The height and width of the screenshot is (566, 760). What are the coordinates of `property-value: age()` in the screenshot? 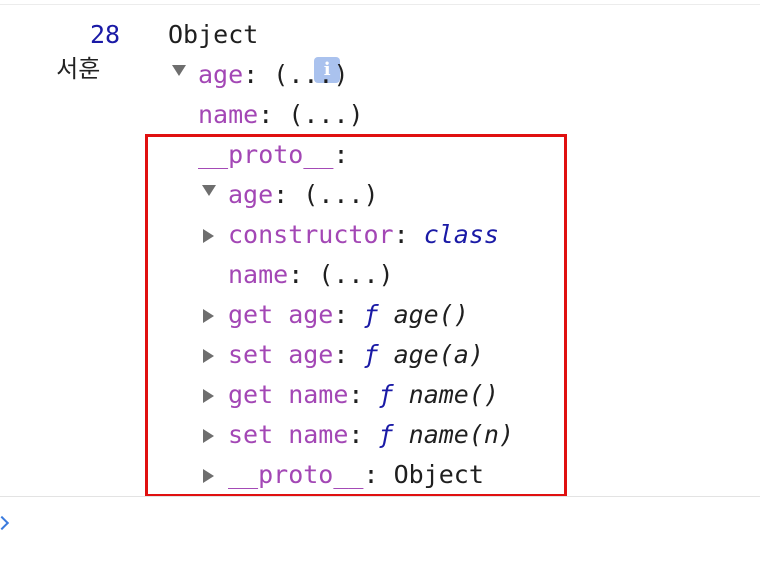 It's located at (423, 314).